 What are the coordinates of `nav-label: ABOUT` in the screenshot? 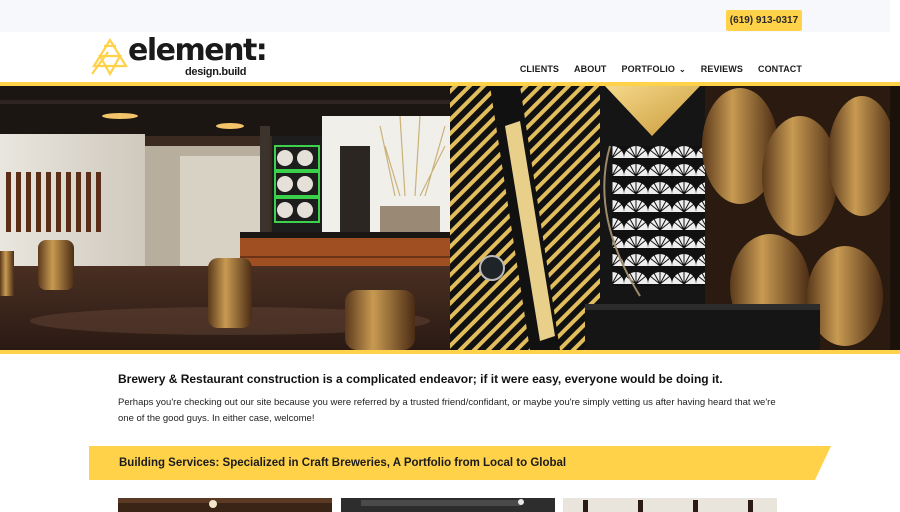 It's located at (590, 69).